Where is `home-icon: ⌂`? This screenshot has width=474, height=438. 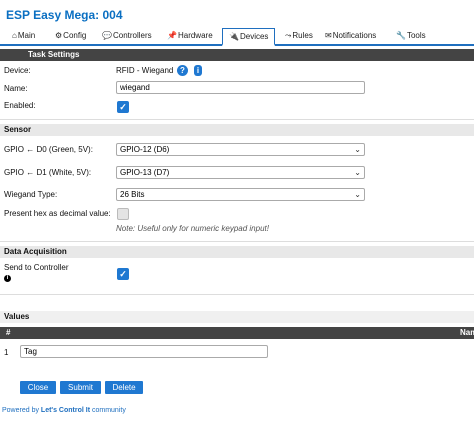
home-icon: ⌂ is located at coordinates (14, 35).